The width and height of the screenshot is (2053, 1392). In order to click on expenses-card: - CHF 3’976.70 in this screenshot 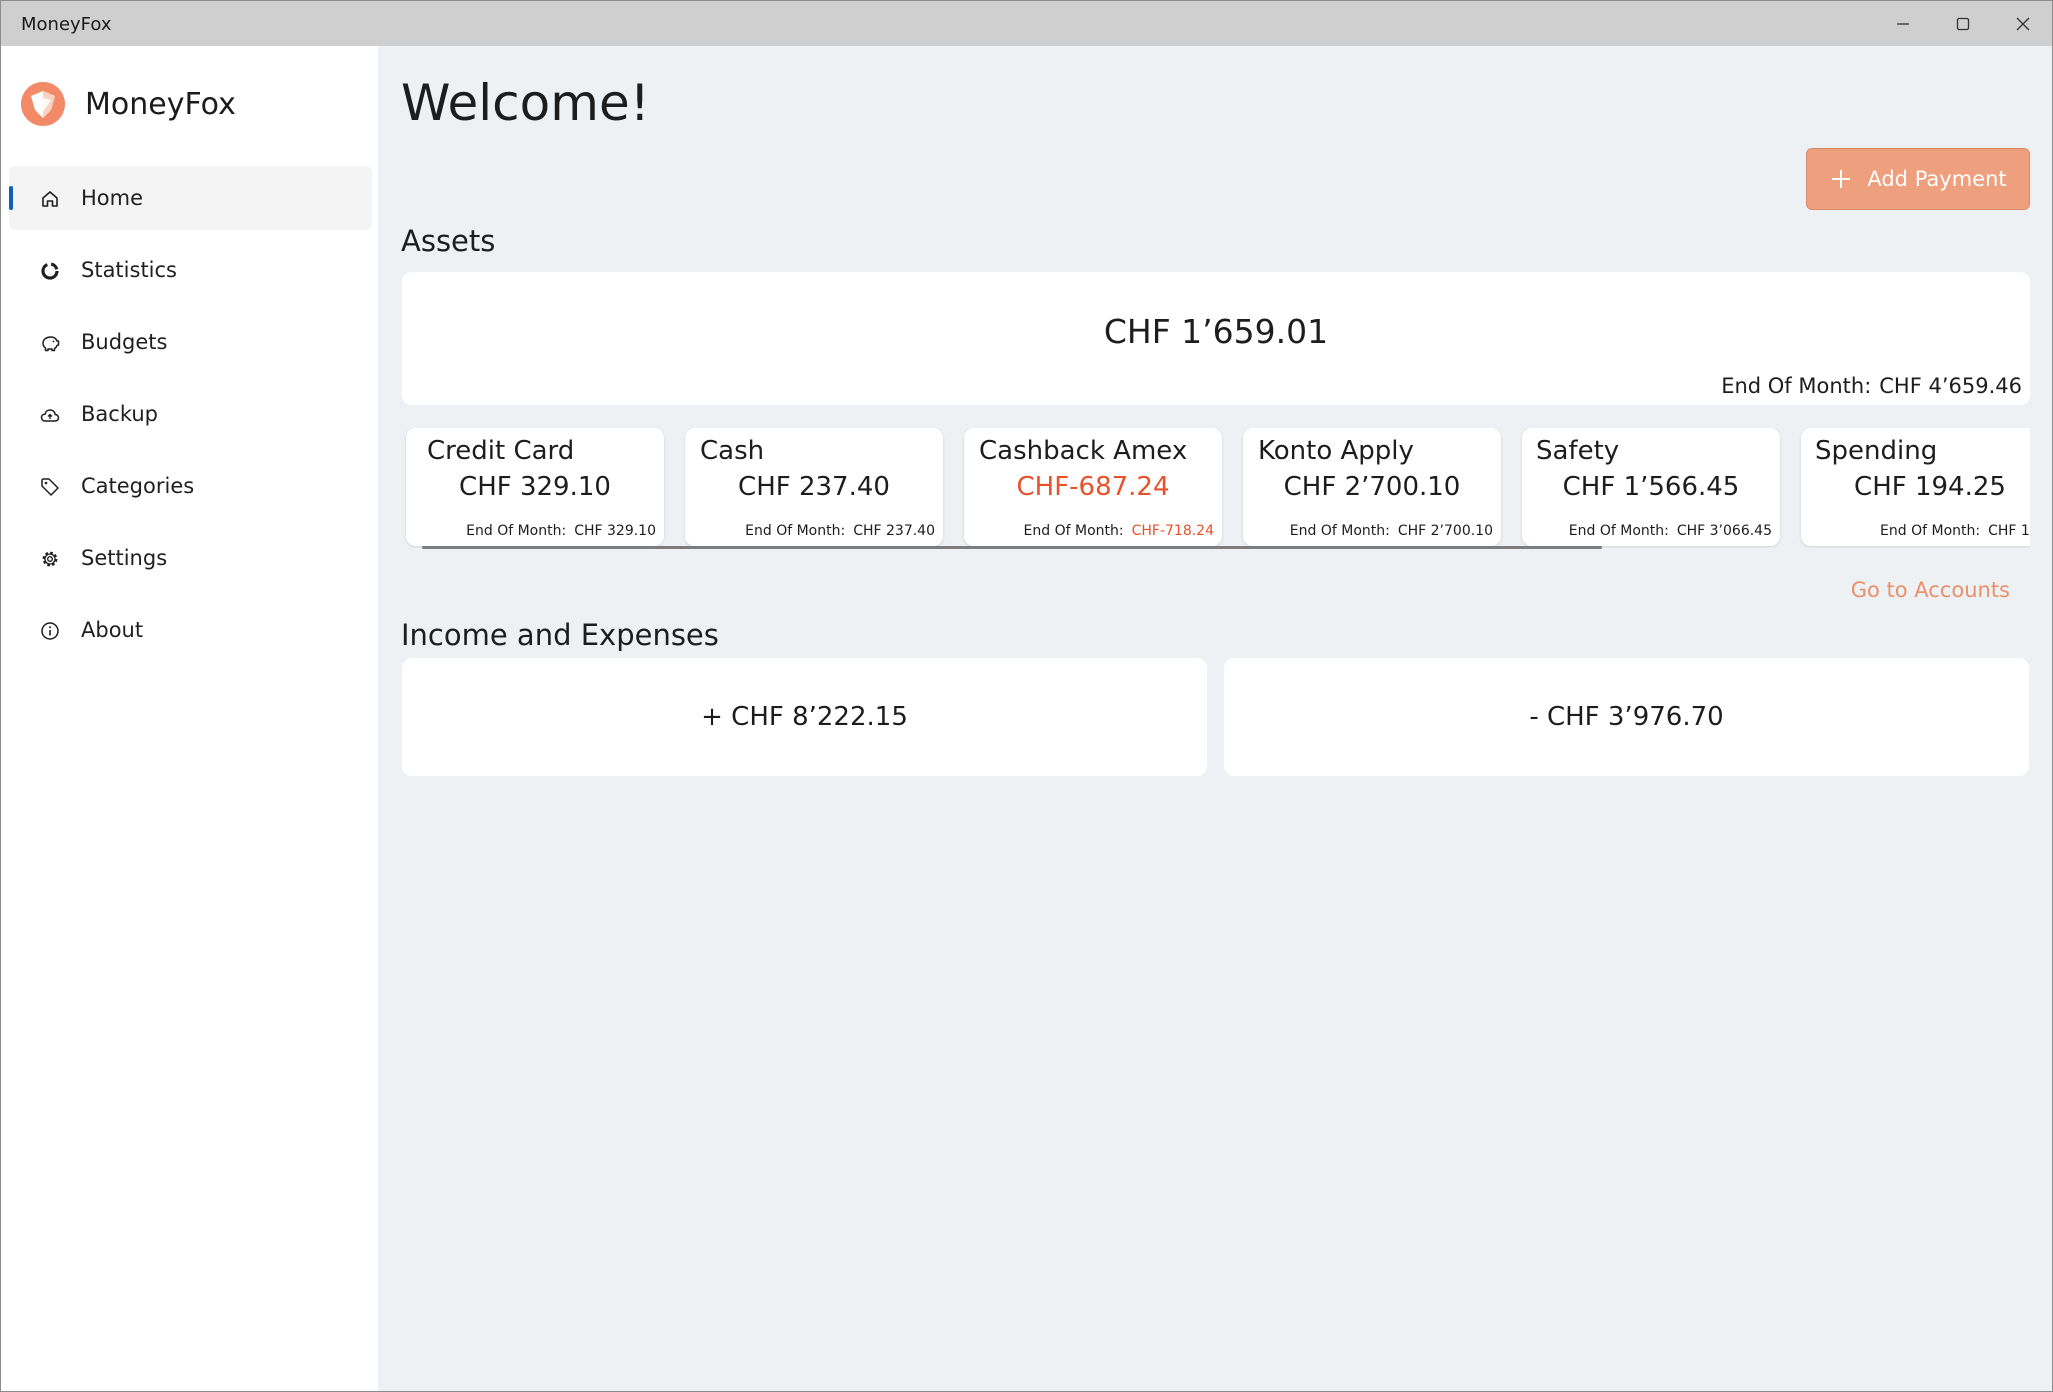, I will do `click(1626, 717)`.